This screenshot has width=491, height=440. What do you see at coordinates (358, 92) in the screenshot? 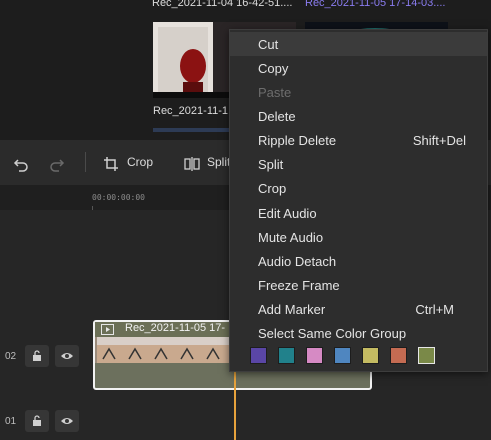
I see `menu-item-paste: Paste` at bounding box center [358, 92].